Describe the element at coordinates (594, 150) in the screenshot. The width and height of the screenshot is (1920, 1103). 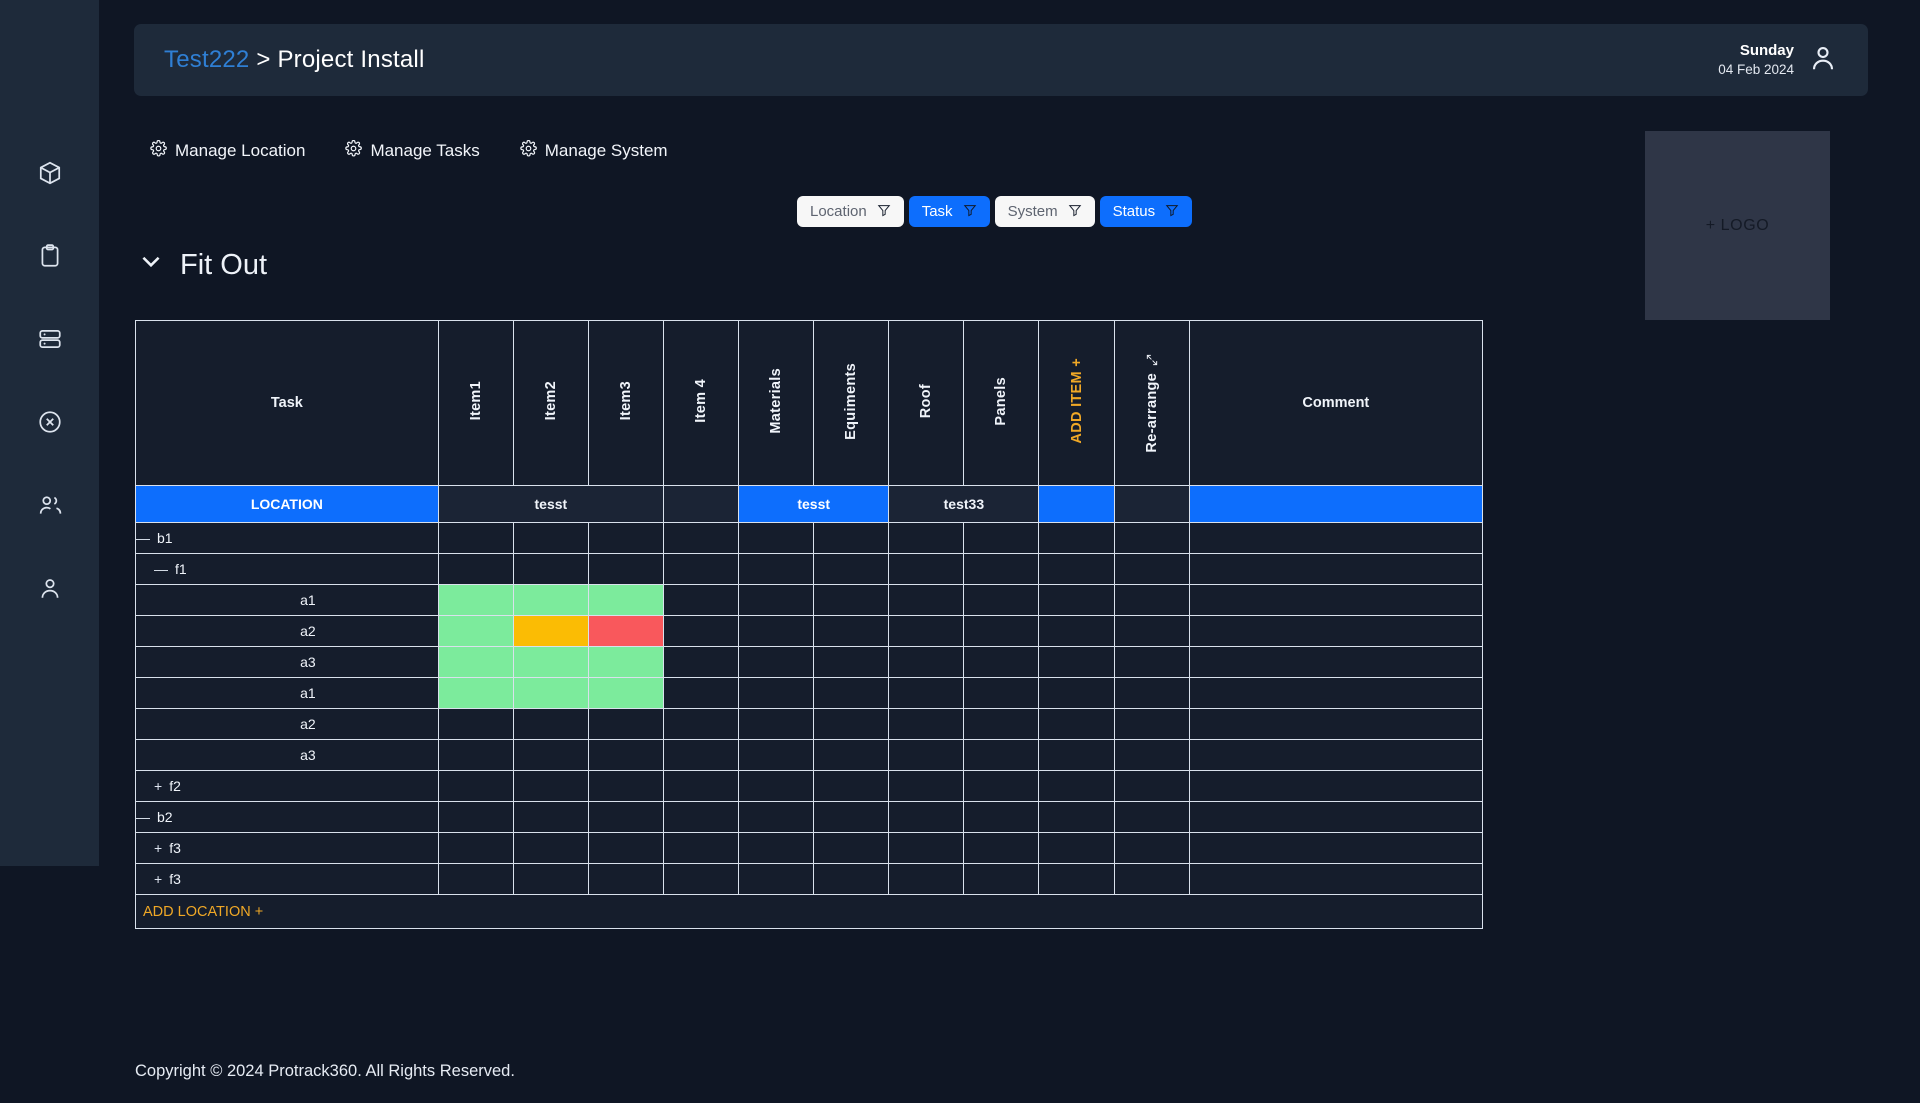
I see `manage-system-link: Manage System` at that location.